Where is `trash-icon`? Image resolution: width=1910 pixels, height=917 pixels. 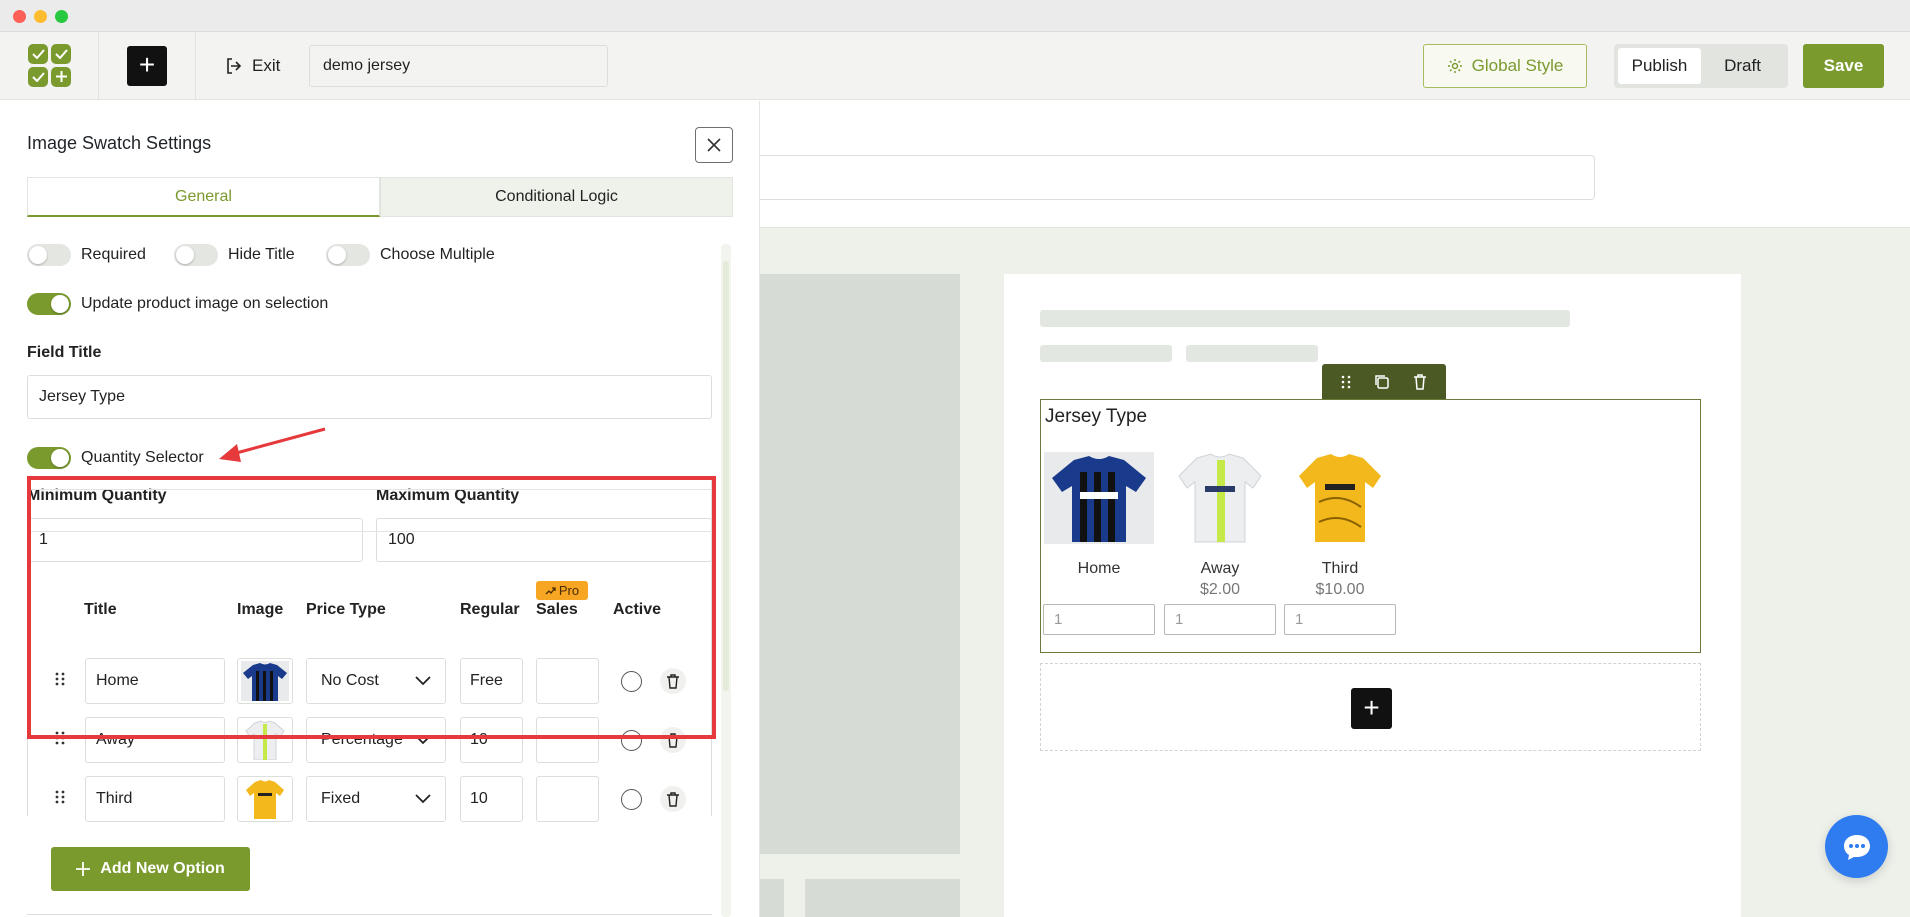 trash-icon is located at coordinates (673, 799).